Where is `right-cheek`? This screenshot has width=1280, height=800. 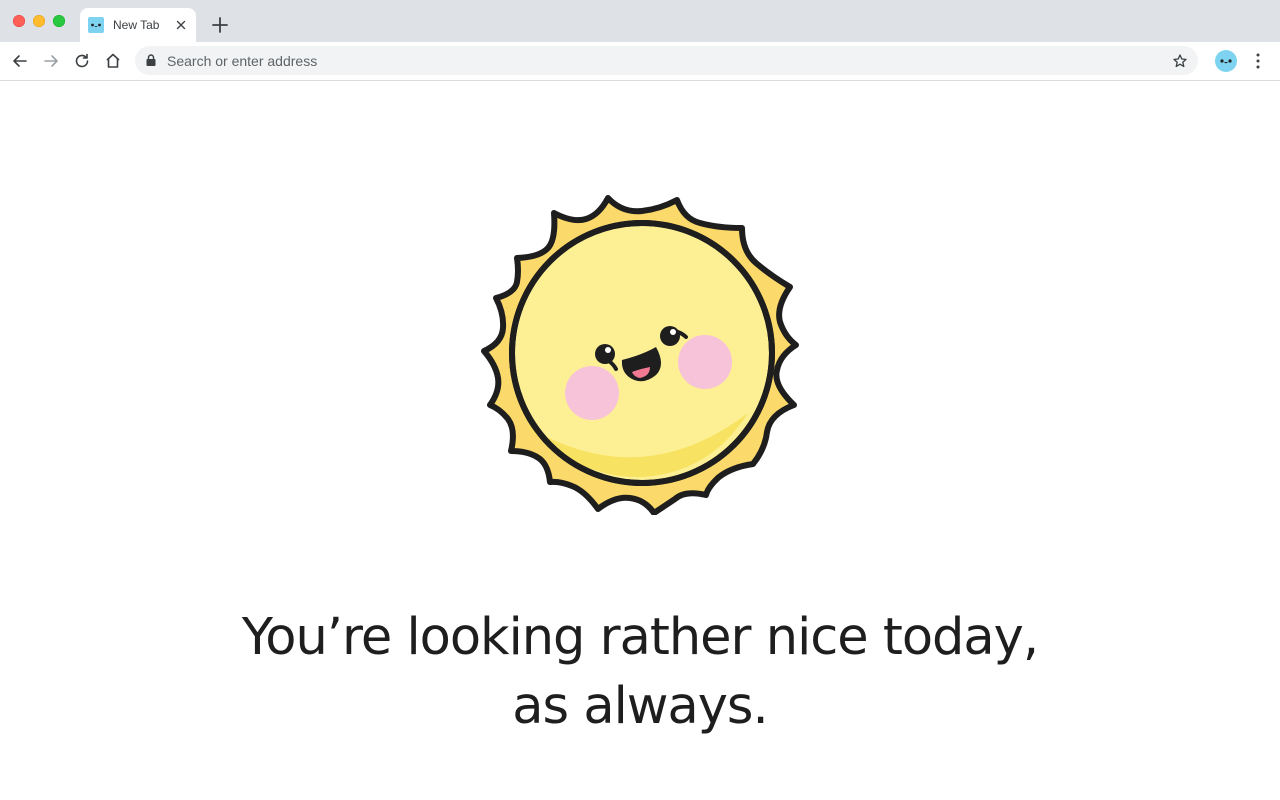 right-cheek is located at coordinates (705, 362).